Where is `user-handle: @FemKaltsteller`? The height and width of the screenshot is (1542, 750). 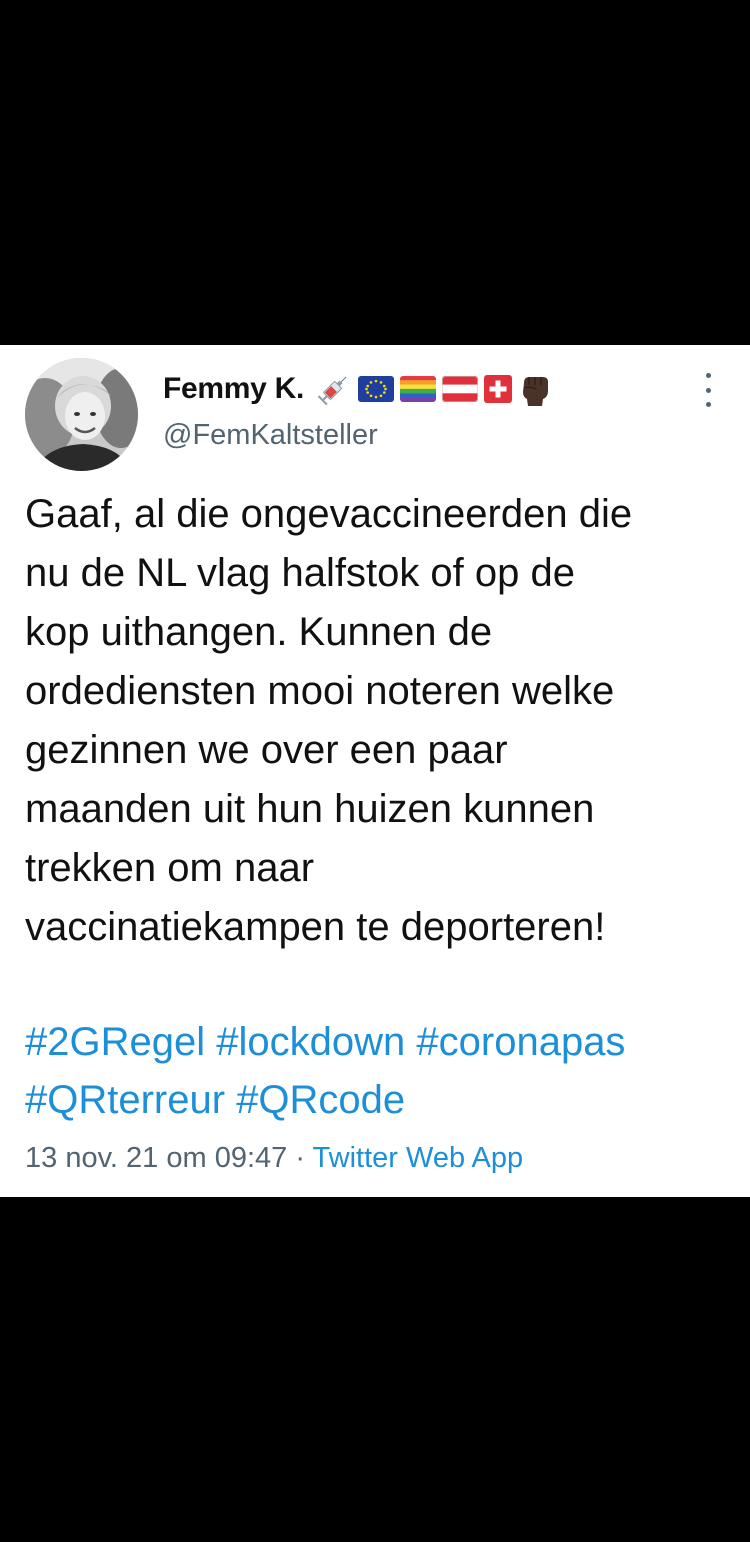 user-handle: @FemKaltsteller is located at coordinates (270, 435).